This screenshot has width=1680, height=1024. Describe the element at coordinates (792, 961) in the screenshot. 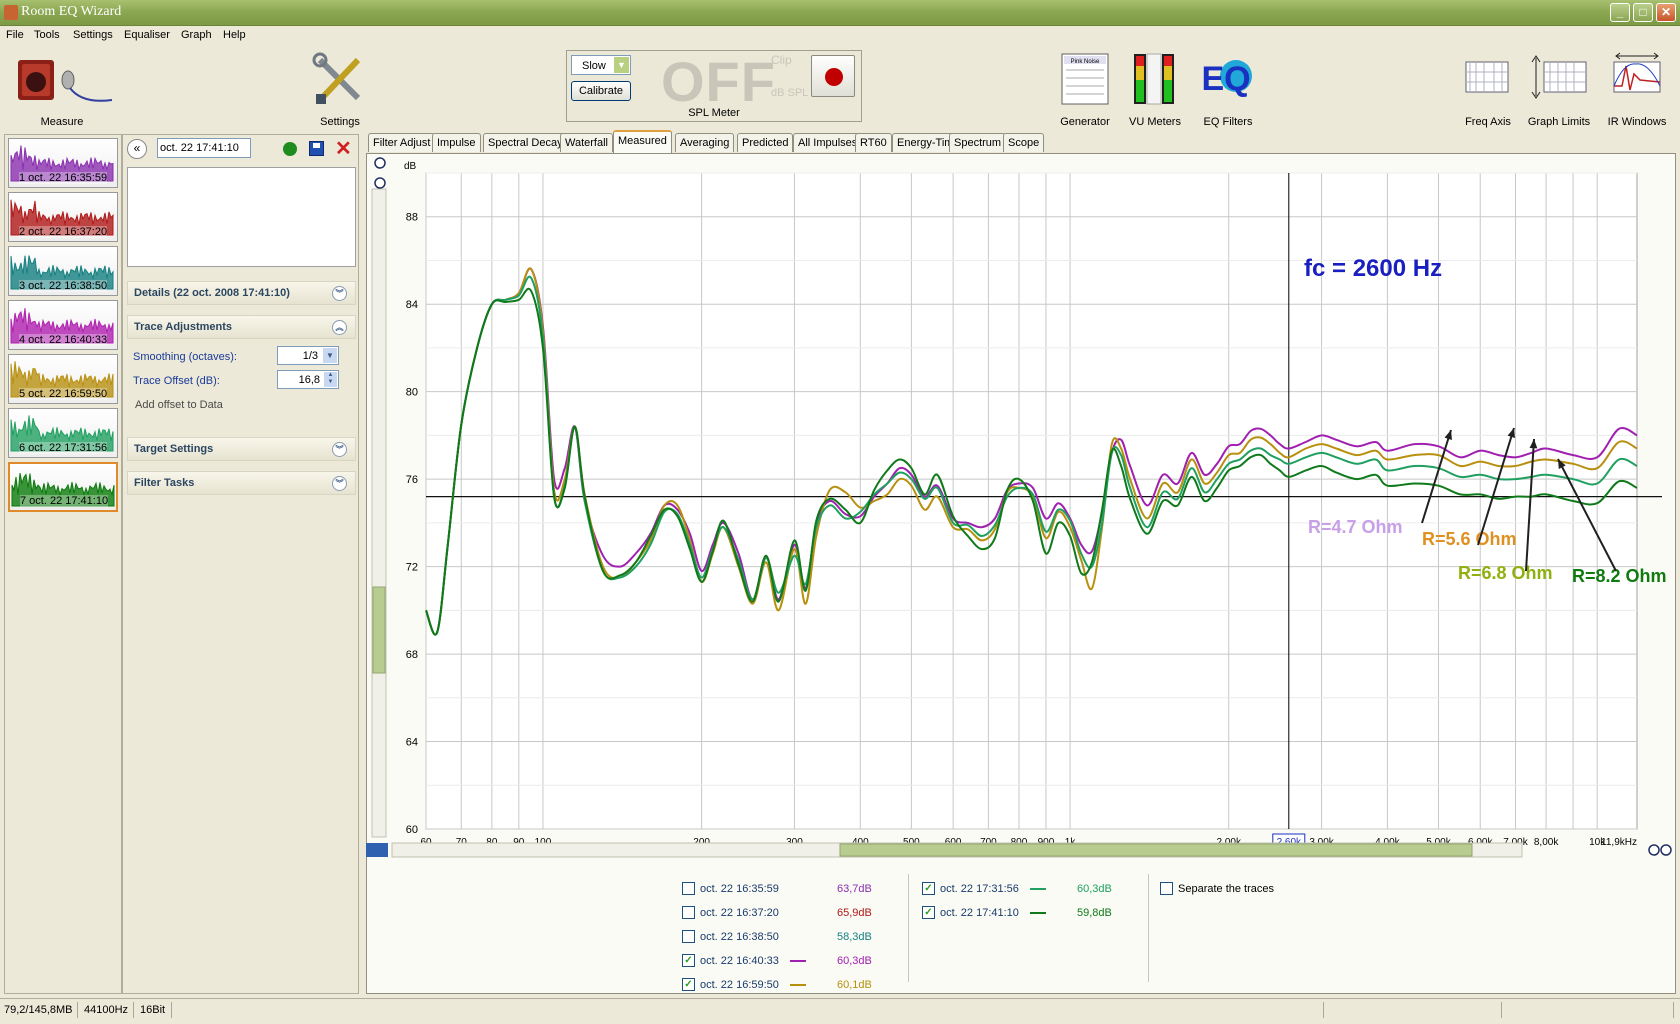

I see `legend-item: ✓ oct. 22 16:40:33 60,3dB` at that location.